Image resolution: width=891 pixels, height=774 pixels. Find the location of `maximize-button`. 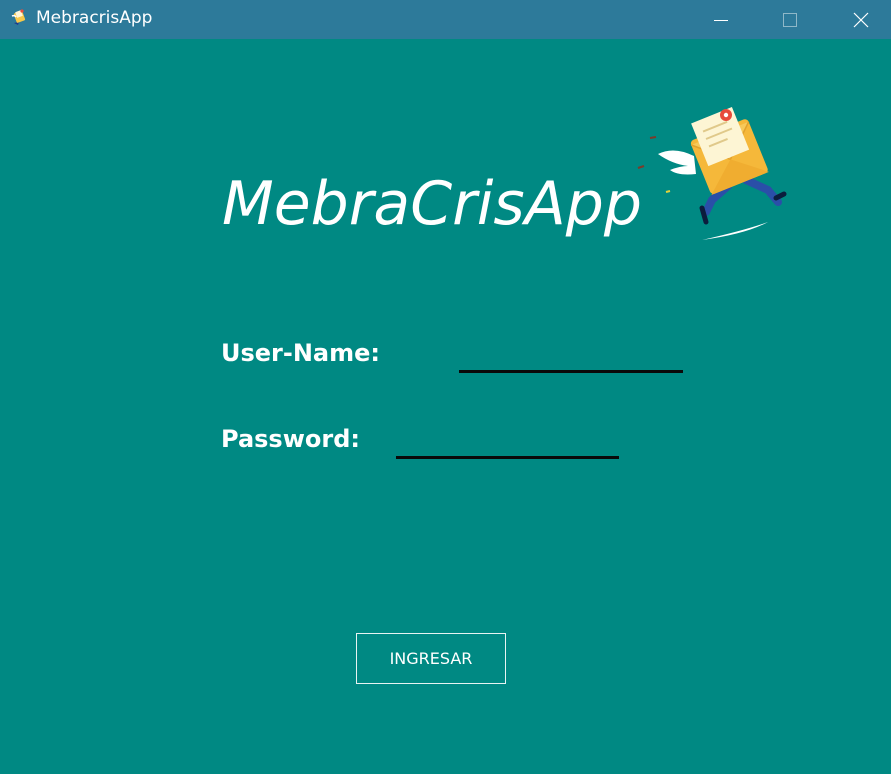

maximize-button is located at coordinates (790, 19).